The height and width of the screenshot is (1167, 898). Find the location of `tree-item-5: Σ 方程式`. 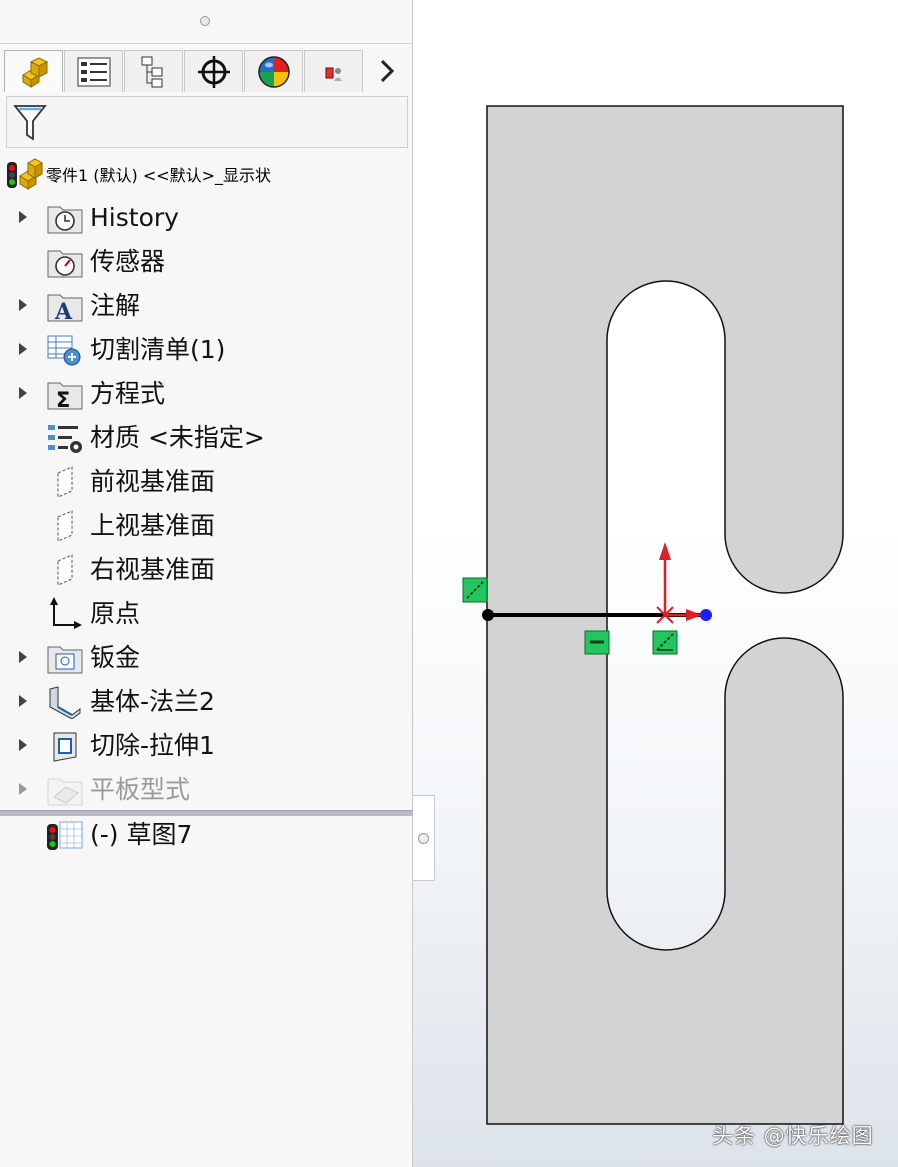

tree-item-5: Σ 方程式 is located at coordinates (206, 394).